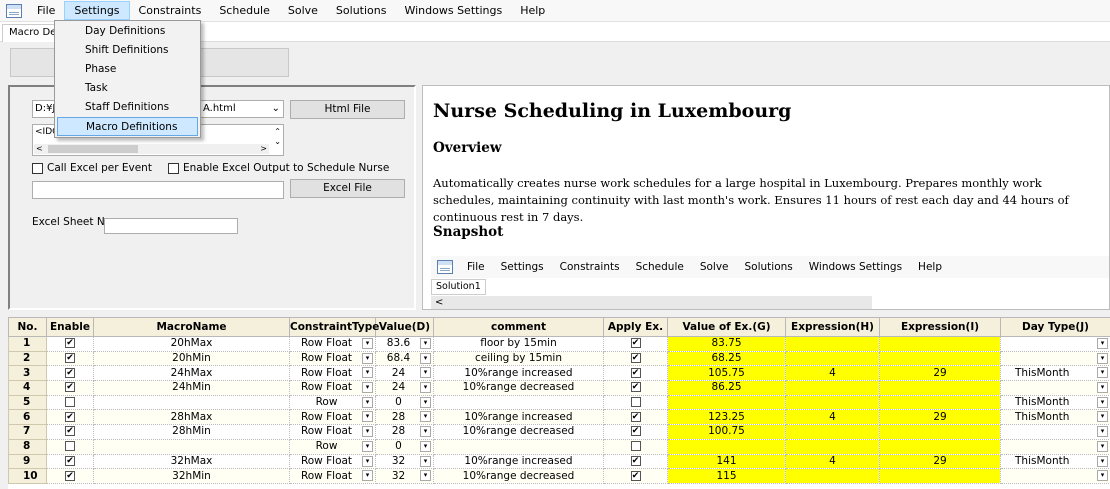  I want to click on macroname-cell: 24hMax, so click(191, 373).